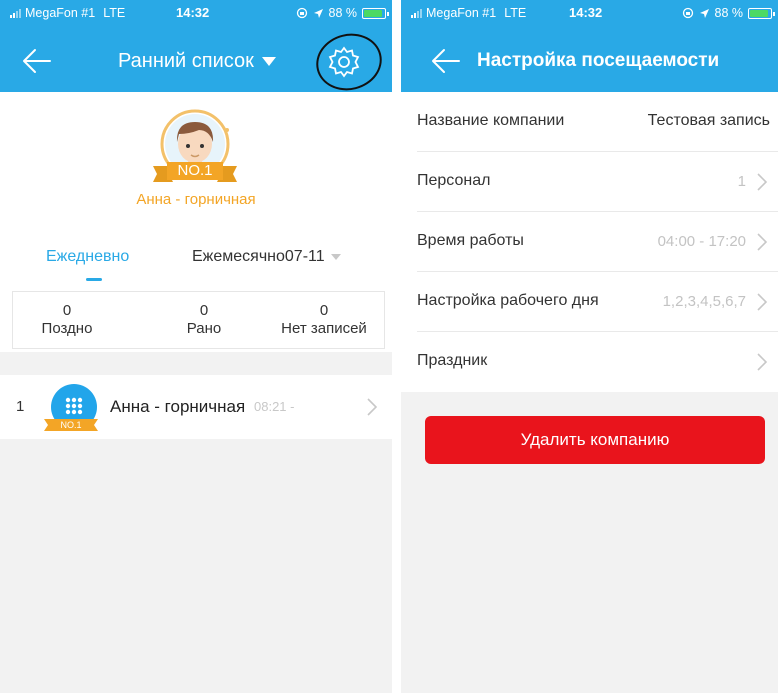 This screenshot has width=778, height=693. Describe the element at coordinates (71, 425) in the screenshot. I see `entry-badge: NO.1` at that location.